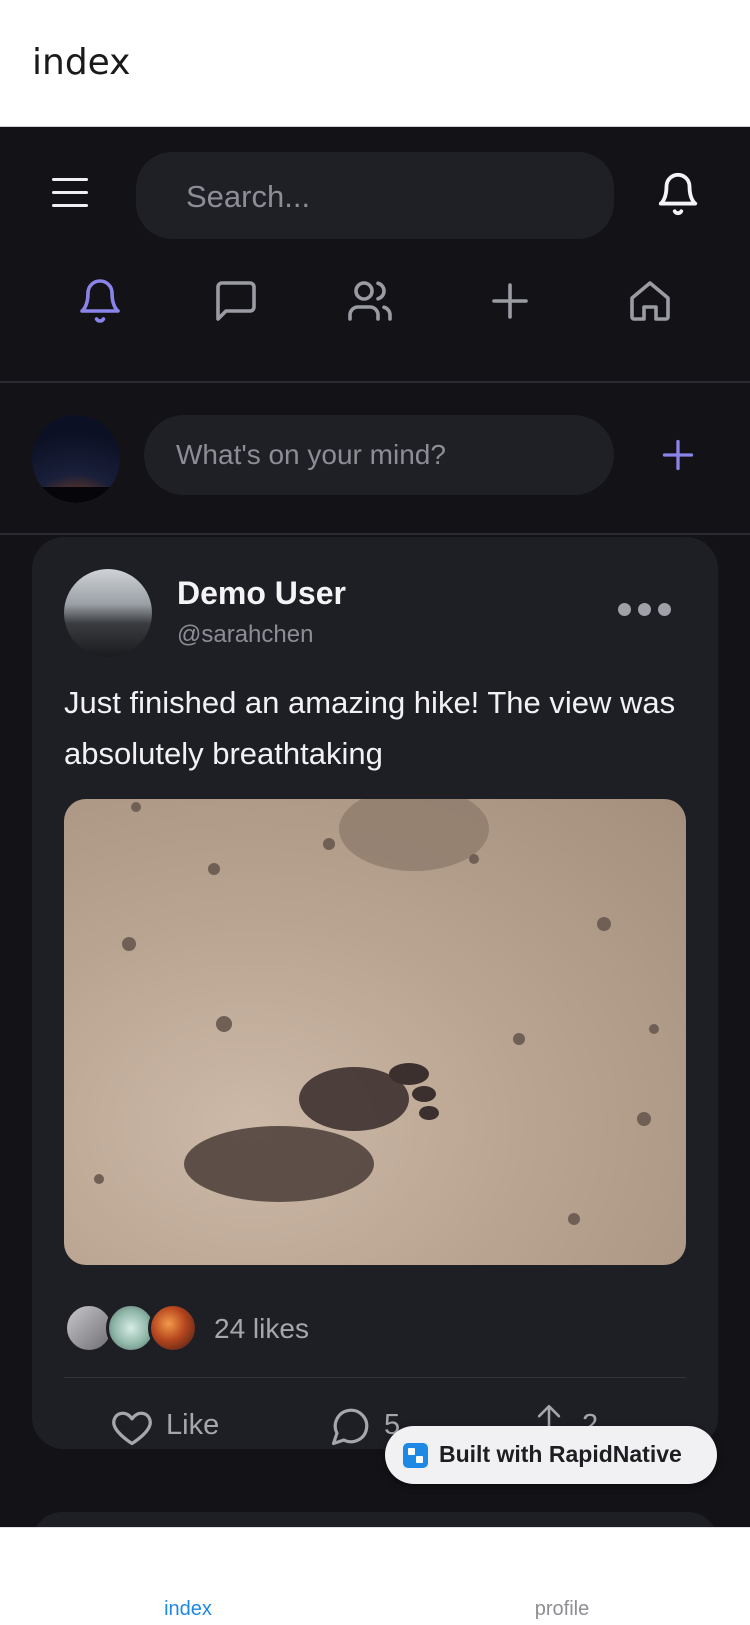 This screenshot has width=750, height=1625. What do you see at coordinates (193, 1425) in the screenshot?
I see `like-label: Like` at bounding box center [193, 1425].